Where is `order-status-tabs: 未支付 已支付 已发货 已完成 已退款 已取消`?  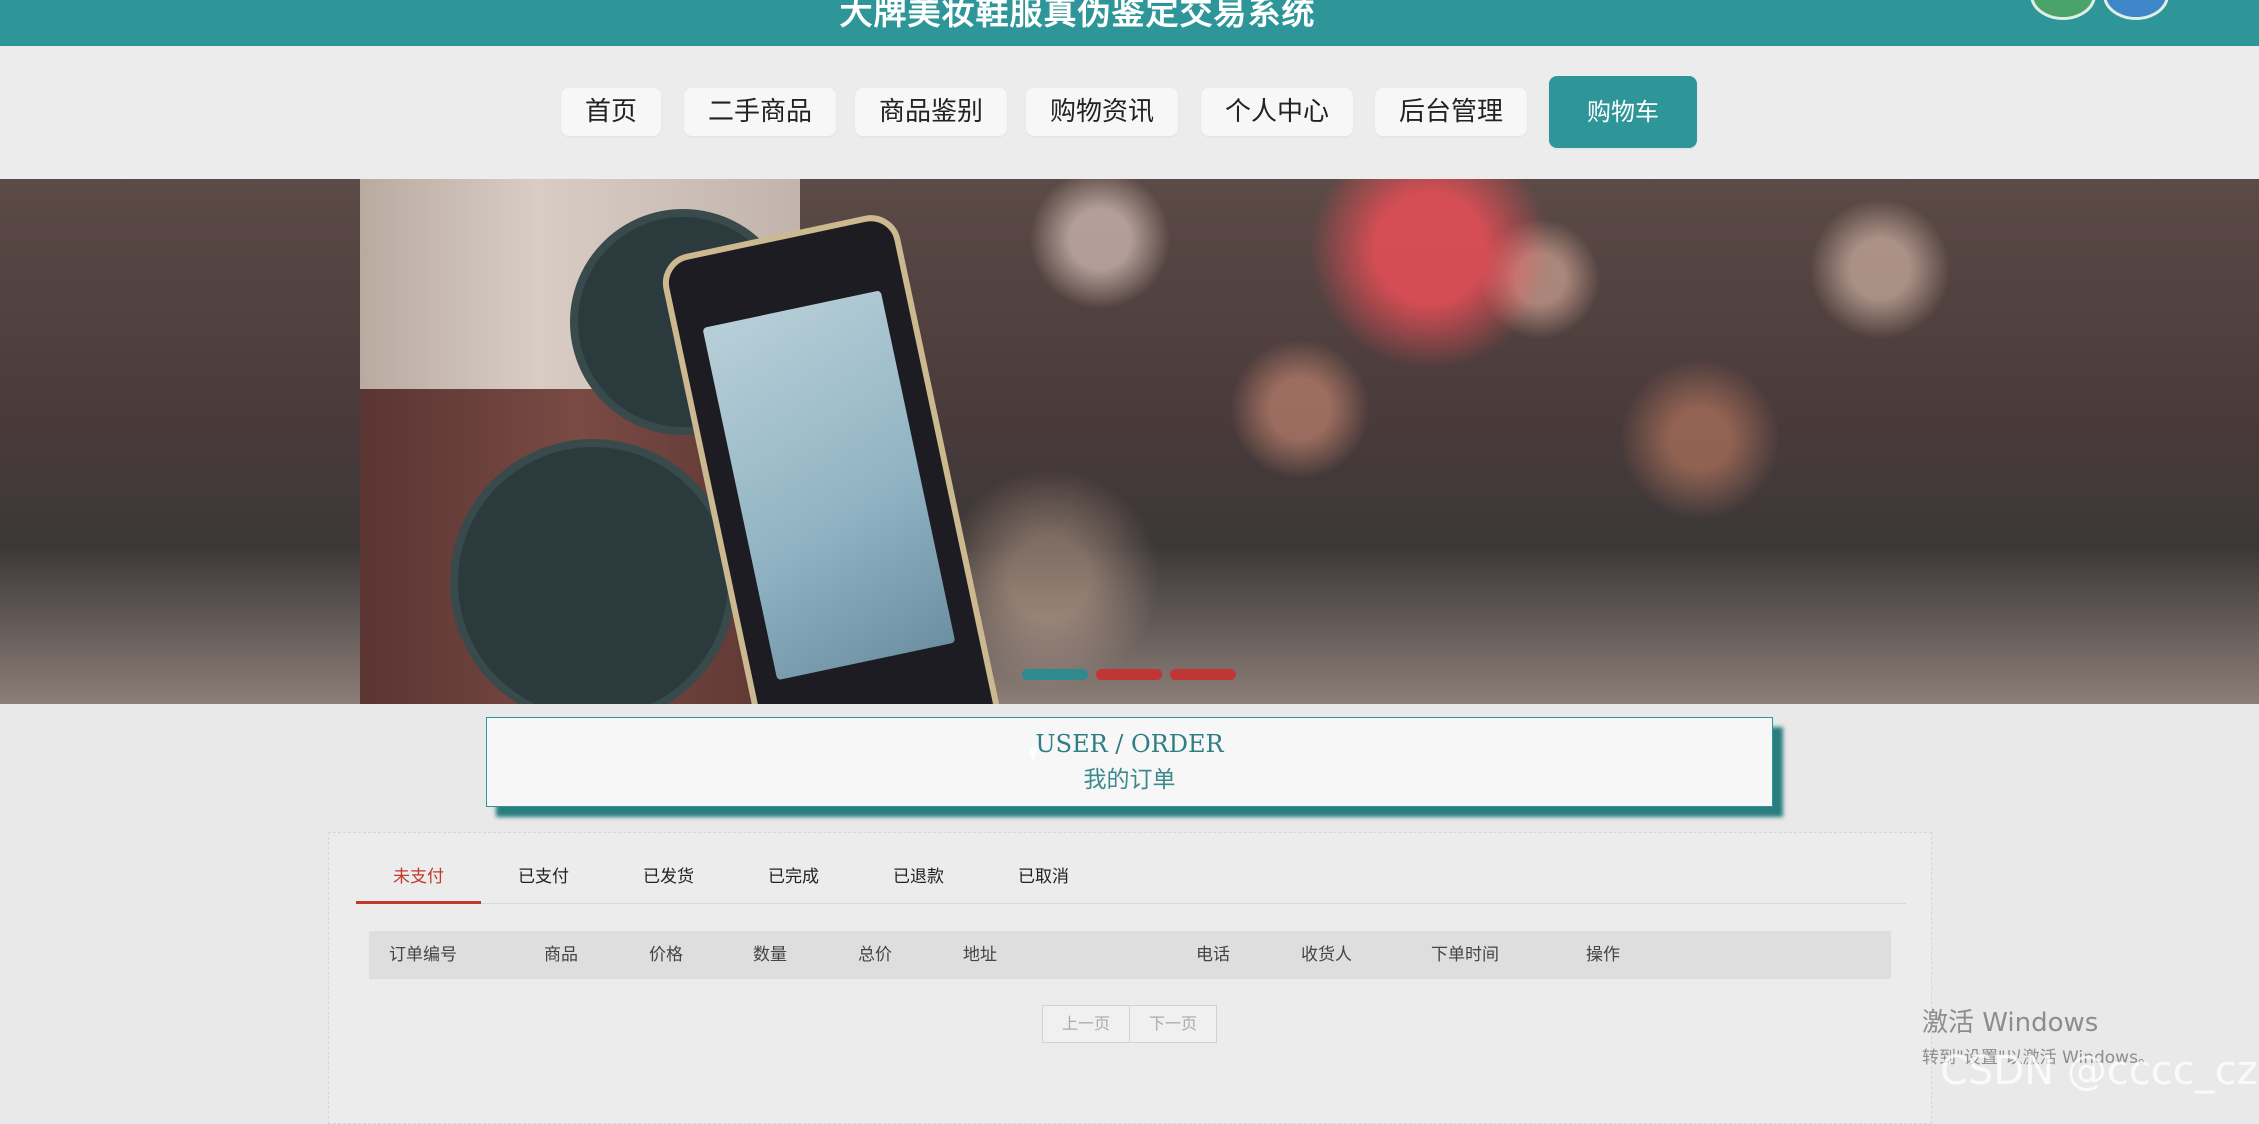
order-status-tabs: 未支付 已支付 已发货 已完成 已退款 已取消 is located at coordinates (1131, 881).